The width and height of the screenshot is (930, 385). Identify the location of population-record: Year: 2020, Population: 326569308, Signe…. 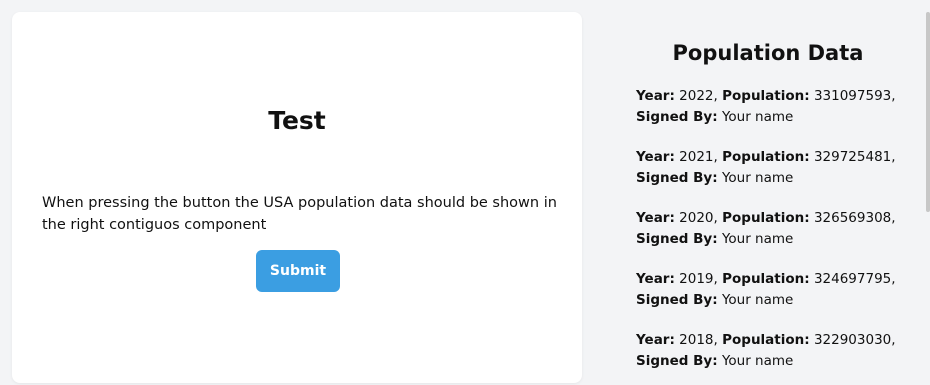
(766, 228).